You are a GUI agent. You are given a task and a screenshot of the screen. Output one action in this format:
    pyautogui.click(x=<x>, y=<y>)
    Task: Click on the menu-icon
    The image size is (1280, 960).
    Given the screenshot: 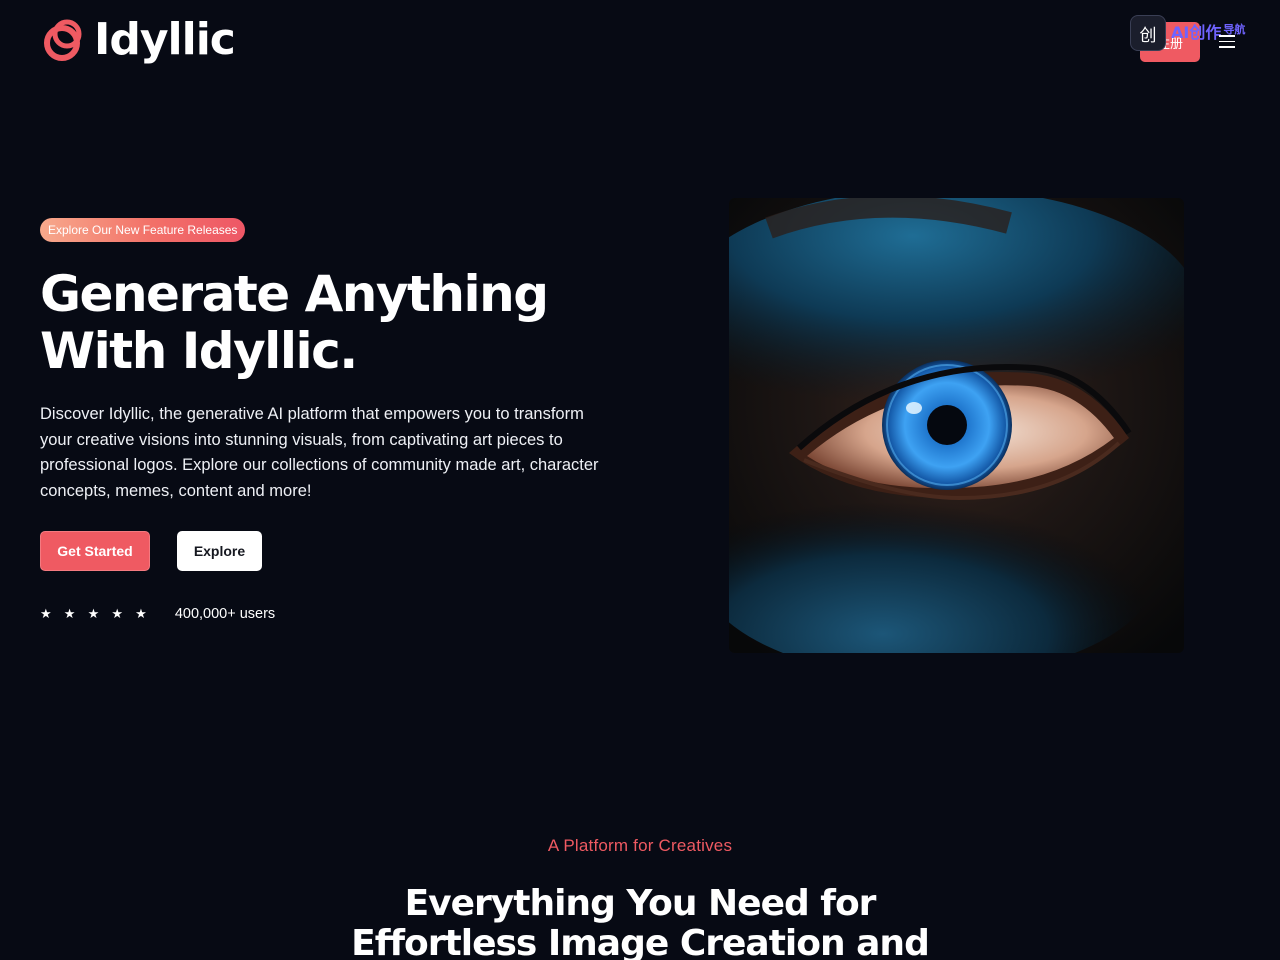 What is the action you would take?
    pyautogui.click(x=1227, y=43)
    